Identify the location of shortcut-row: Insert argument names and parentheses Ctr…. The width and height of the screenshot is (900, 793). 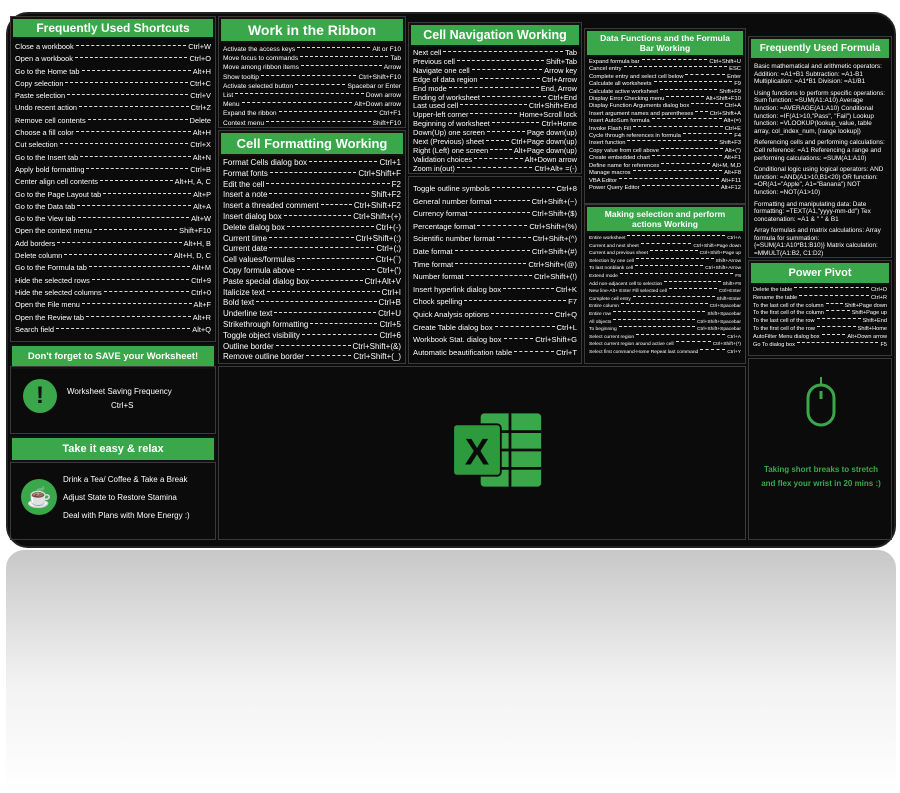
(665, 114).